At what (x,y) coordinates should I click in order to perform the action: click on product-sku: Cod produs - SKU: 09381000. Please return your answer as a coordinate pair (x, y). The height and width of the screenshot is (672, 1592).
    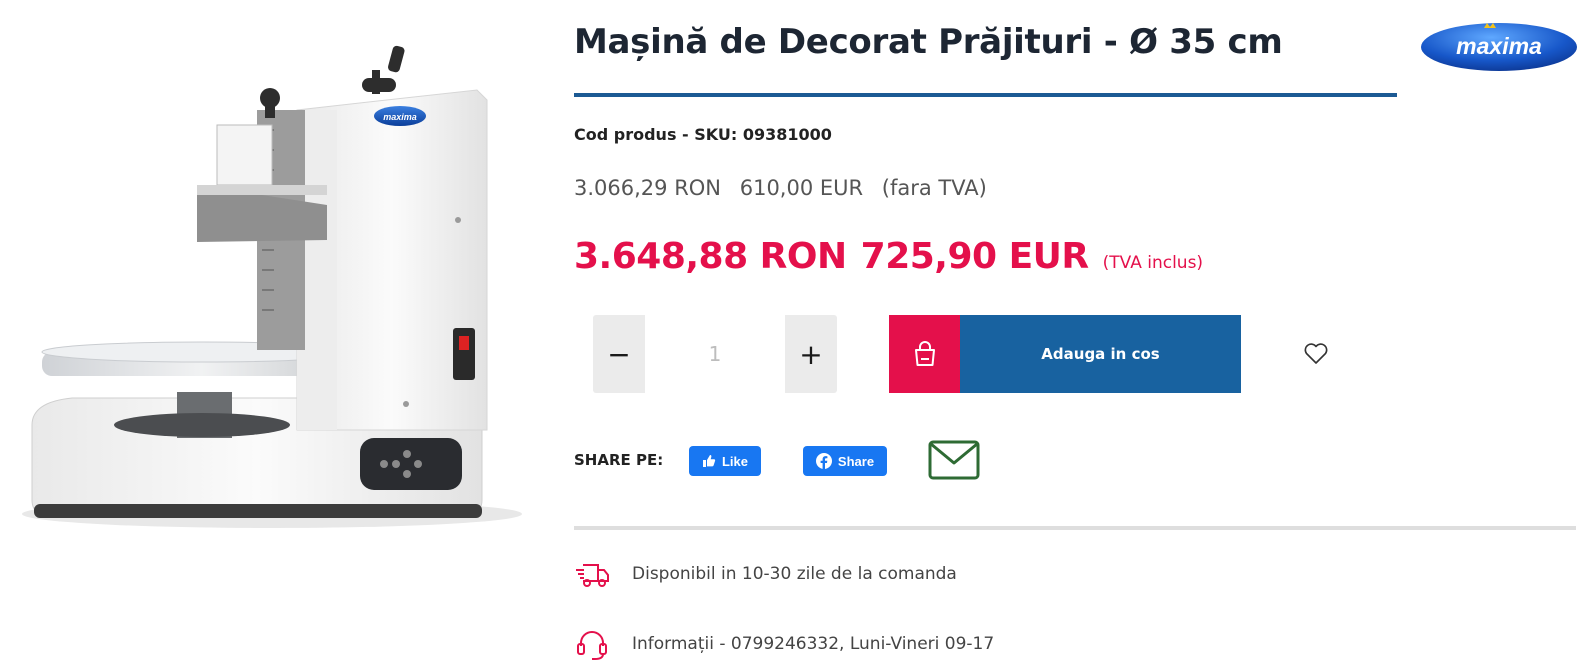
    Looking at the image, I should click on (703, 134).